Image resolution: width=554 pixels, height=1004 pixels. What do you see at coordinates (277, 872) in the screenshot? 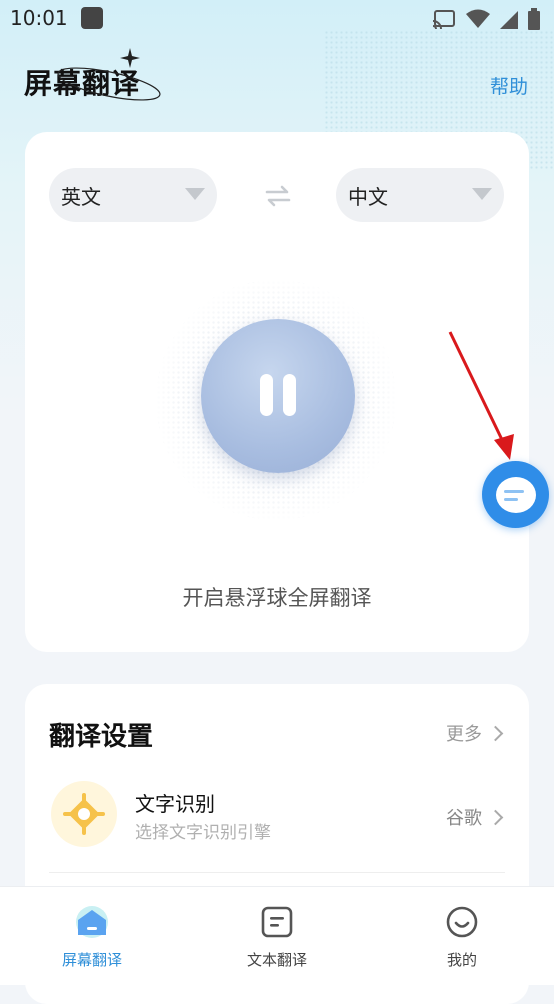
I see `divider` at bounding box center [277, 872].